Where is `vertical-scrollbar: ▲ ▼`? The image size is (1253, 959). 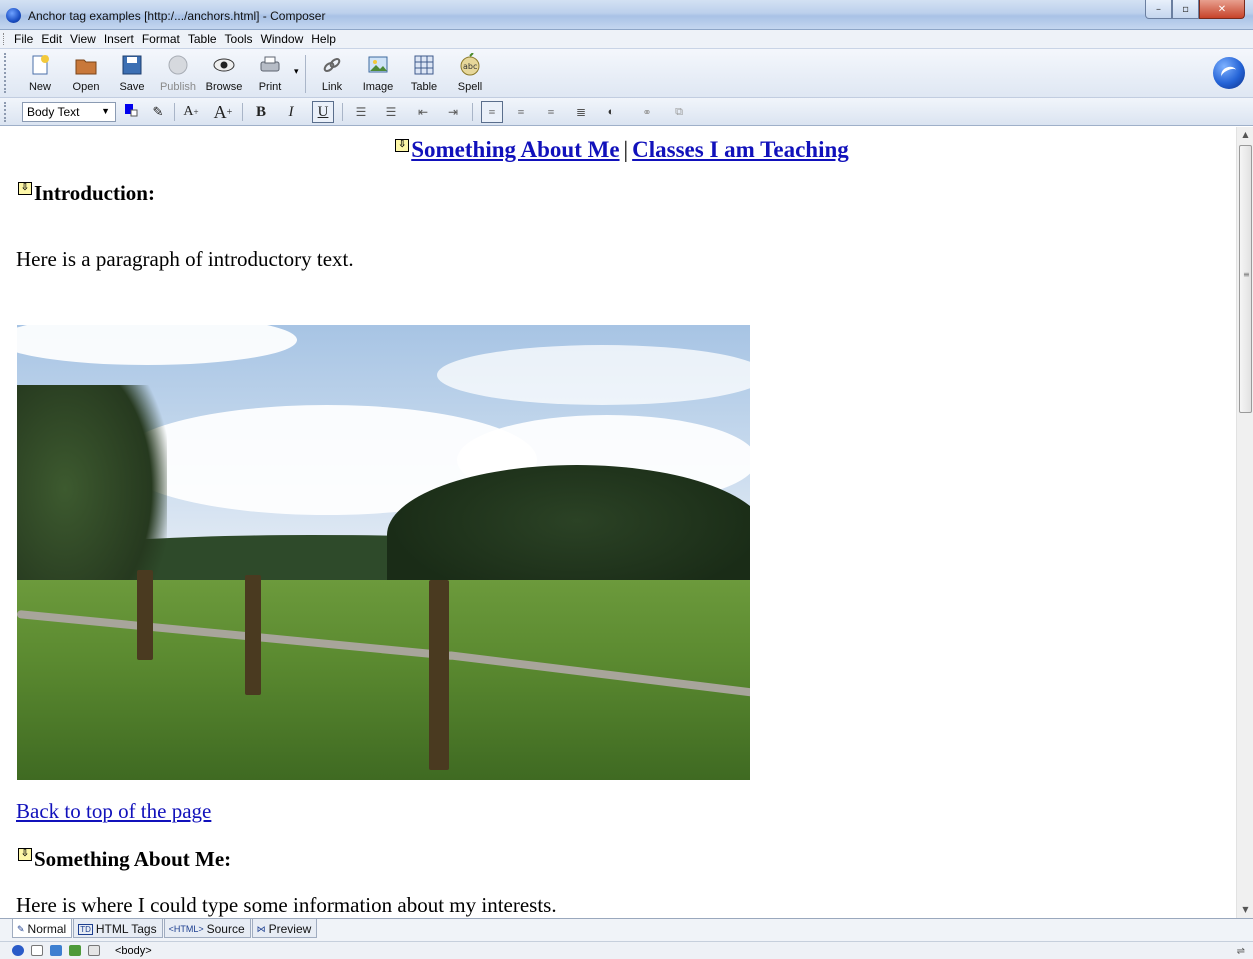 vertical-scrollbar: ▲ ▼ is located at coordinates (1244, 522).